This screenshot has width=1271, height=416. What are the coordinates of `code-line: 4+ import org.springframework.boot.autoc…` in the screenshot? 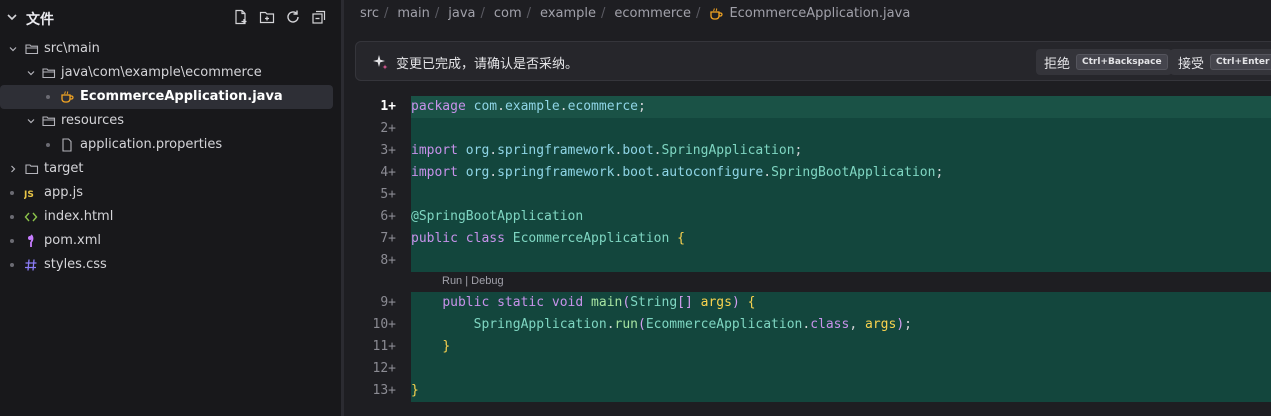 It's located at (807, 173).